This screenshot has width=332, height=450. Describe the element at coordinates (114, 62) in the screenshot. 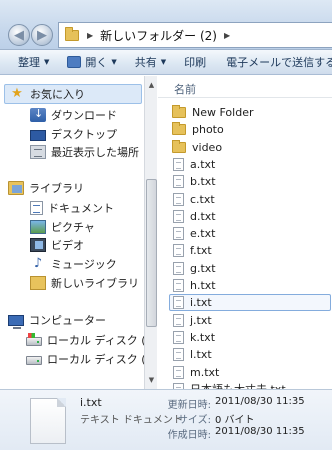

I see `dropdown-arrow-icon: ▼` at that location.